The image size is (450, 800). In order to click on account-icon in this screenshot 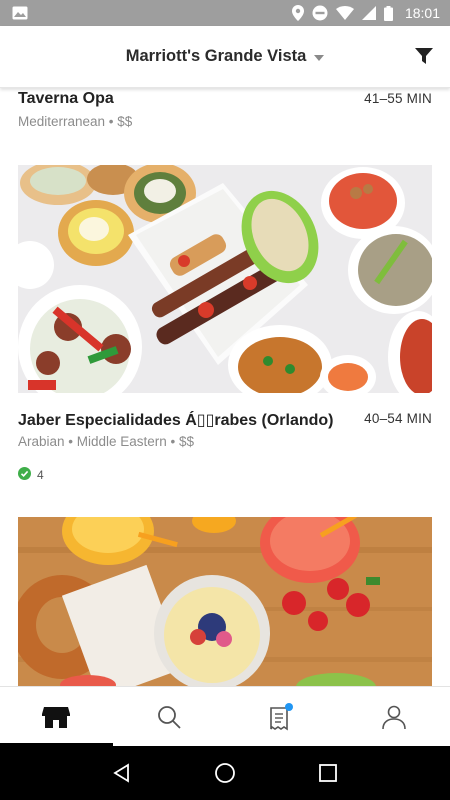, I will do `click(393, 717)`.